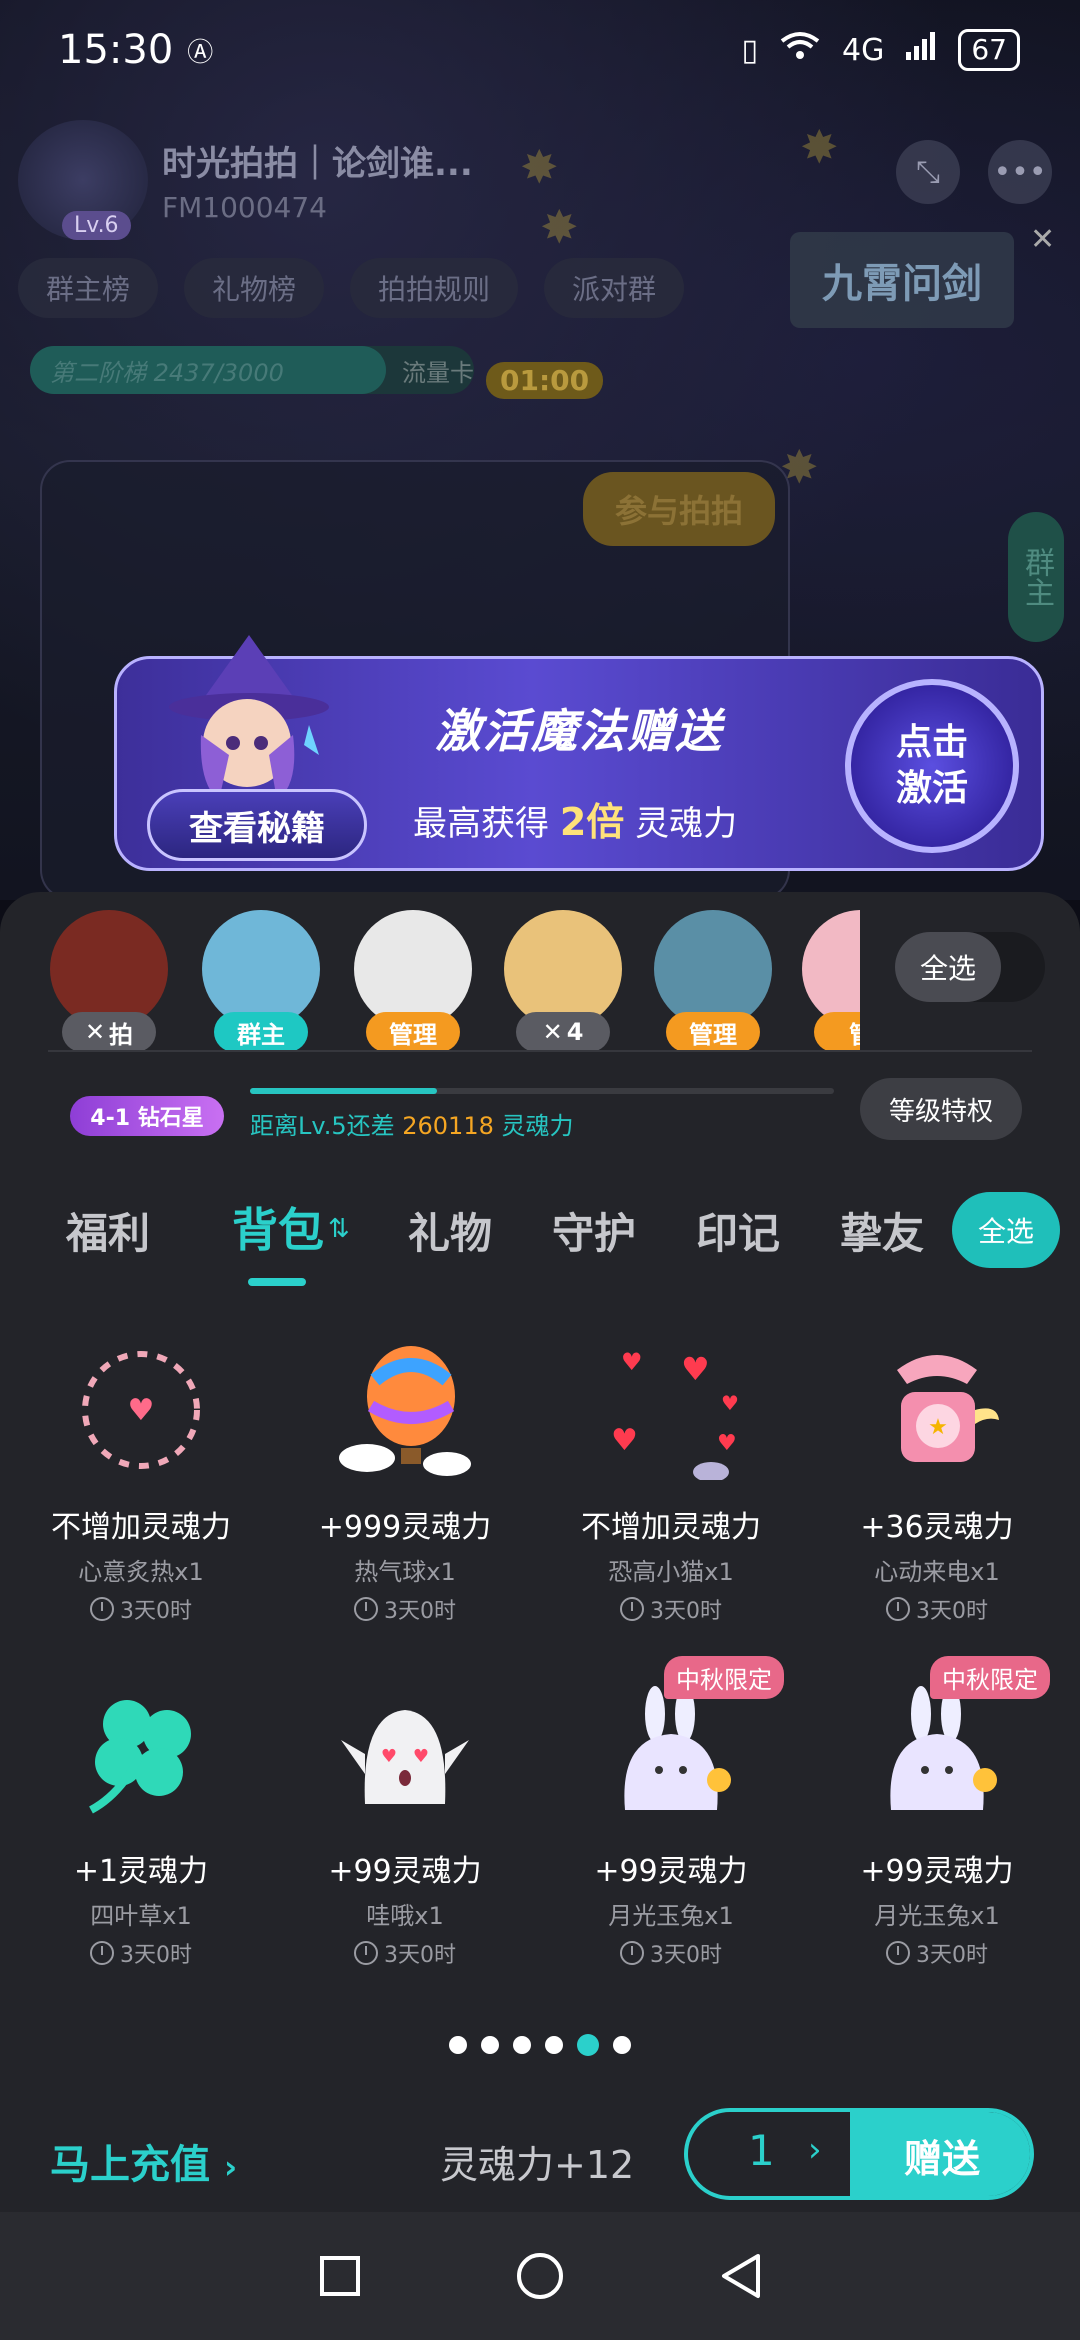  I want to click on mic-user-tag: ✕ 4, so click(563, 1032).